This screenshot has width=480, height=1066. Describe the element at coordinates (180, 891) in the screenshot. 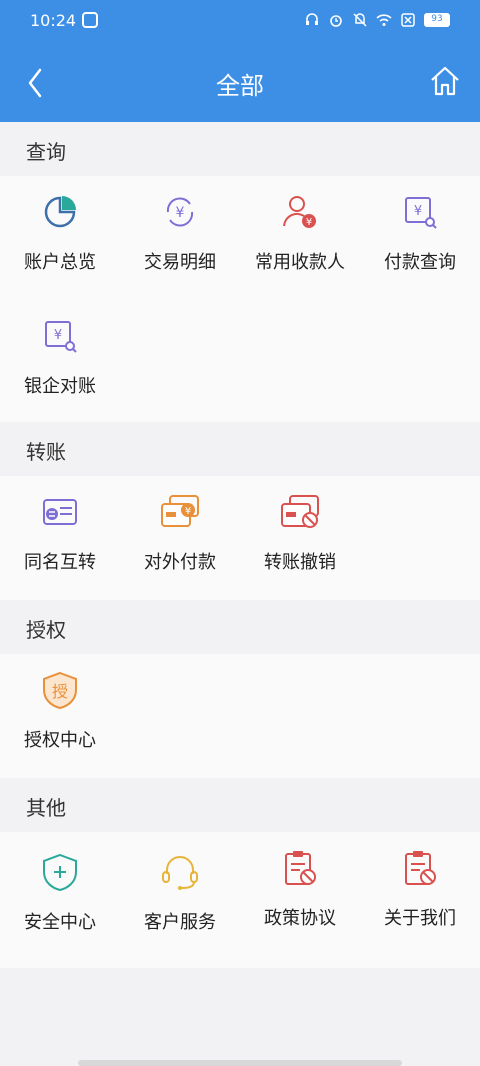

I see `customer-service-button: 客户服务` at that location.